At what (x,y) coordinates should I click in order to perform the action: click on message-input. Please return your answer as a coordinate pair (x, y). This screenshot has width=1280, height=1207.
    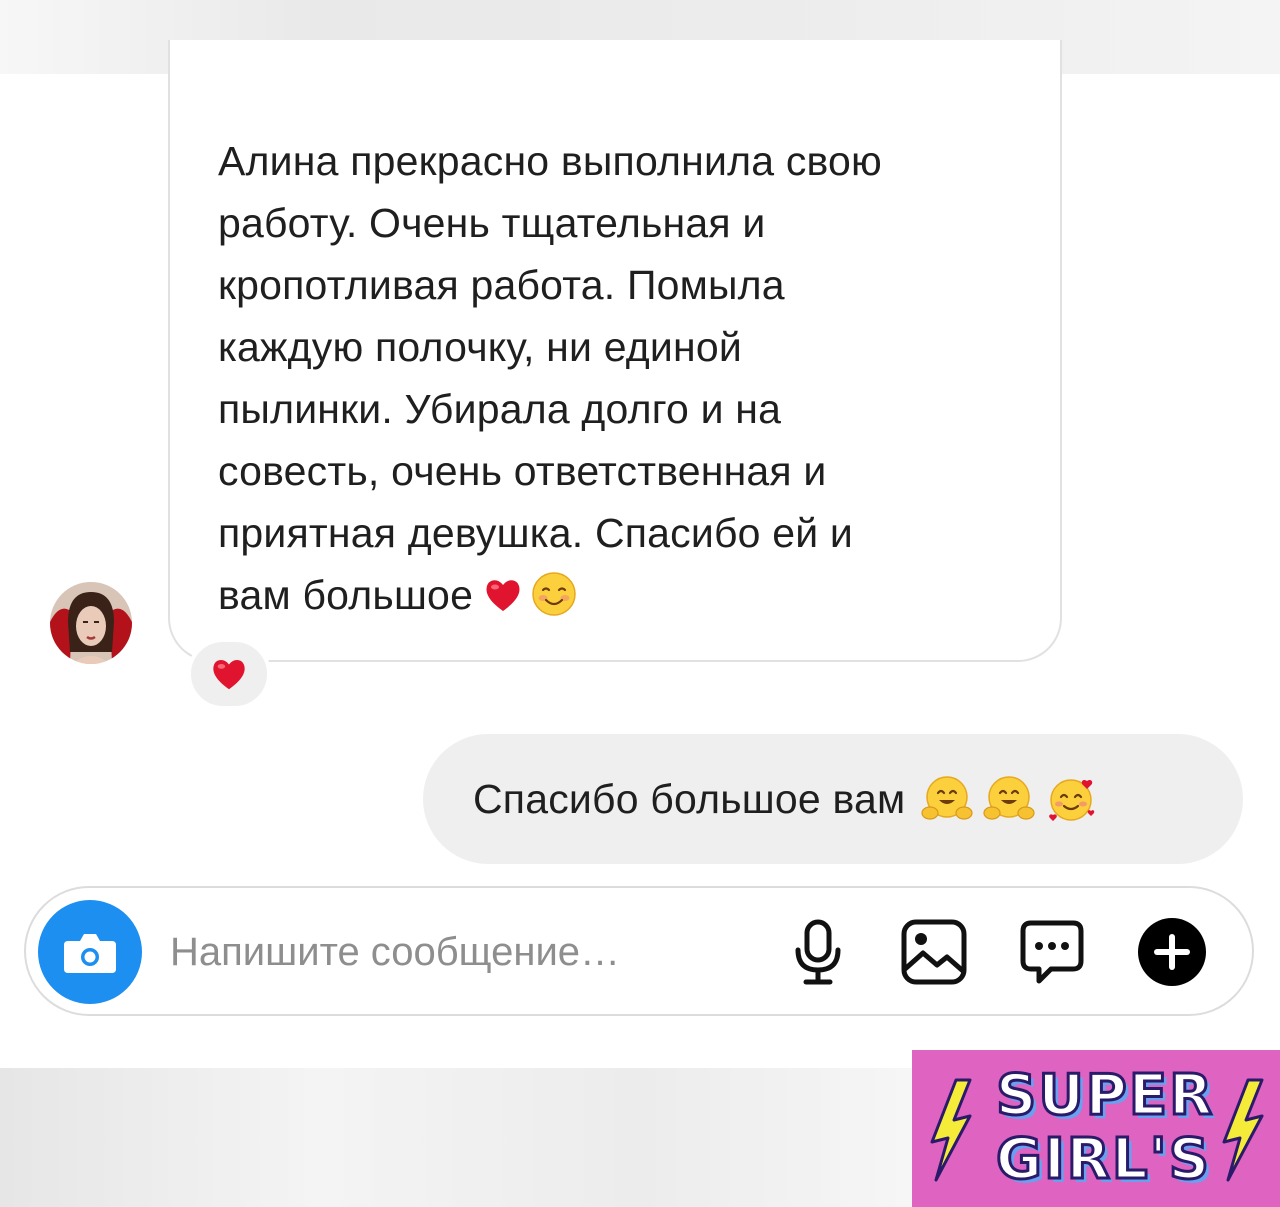
    Looking at the image, I should click on (450, 952).